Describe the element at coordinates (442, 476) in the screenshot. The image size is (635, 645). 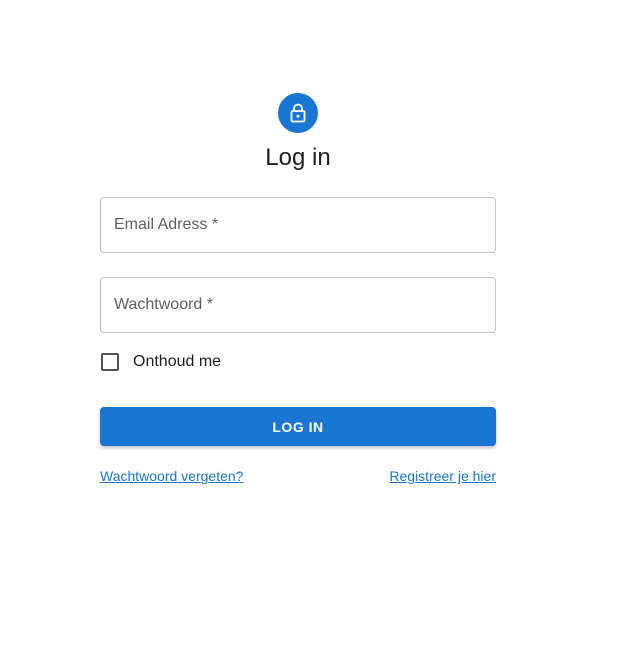
I see `register-link: Registreer je hier` at that location.